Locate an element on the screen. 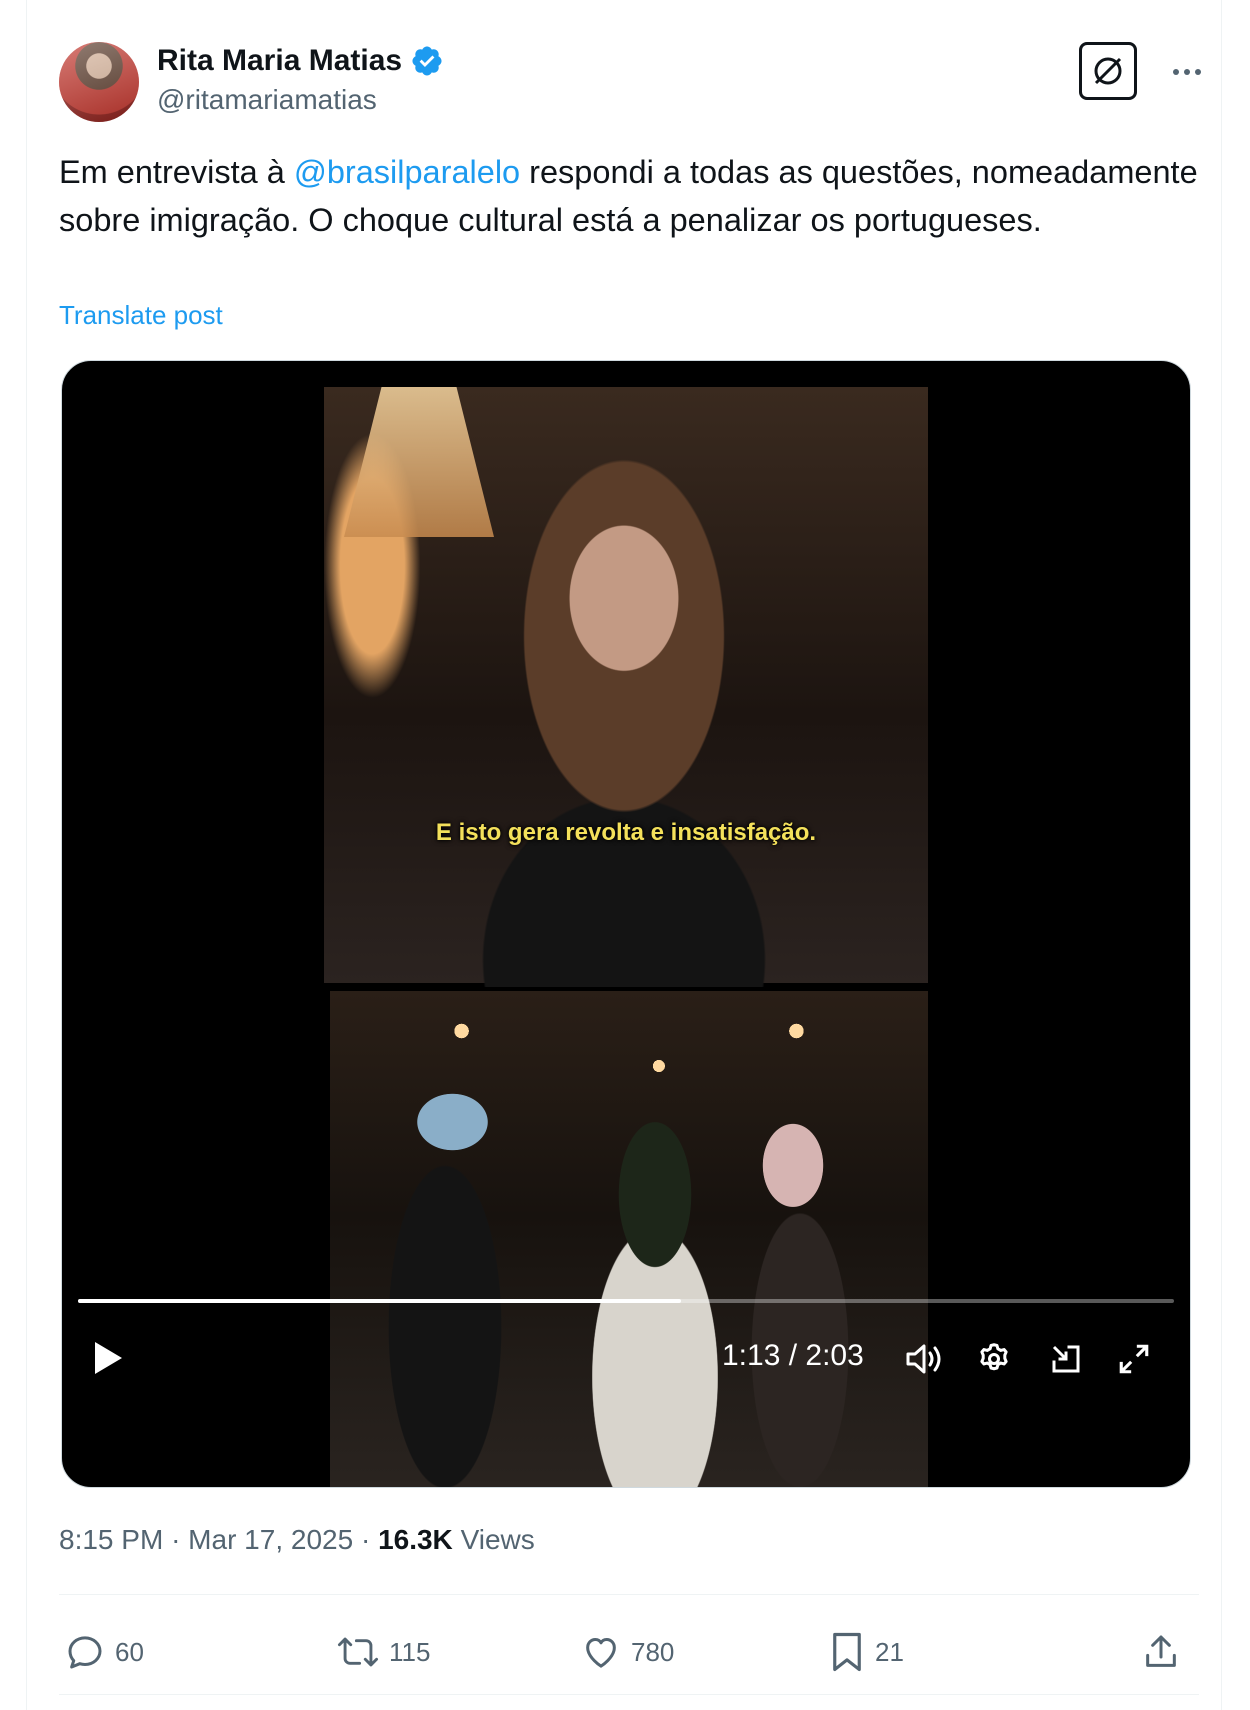  grok-button is located at coordinates (1108, 71).